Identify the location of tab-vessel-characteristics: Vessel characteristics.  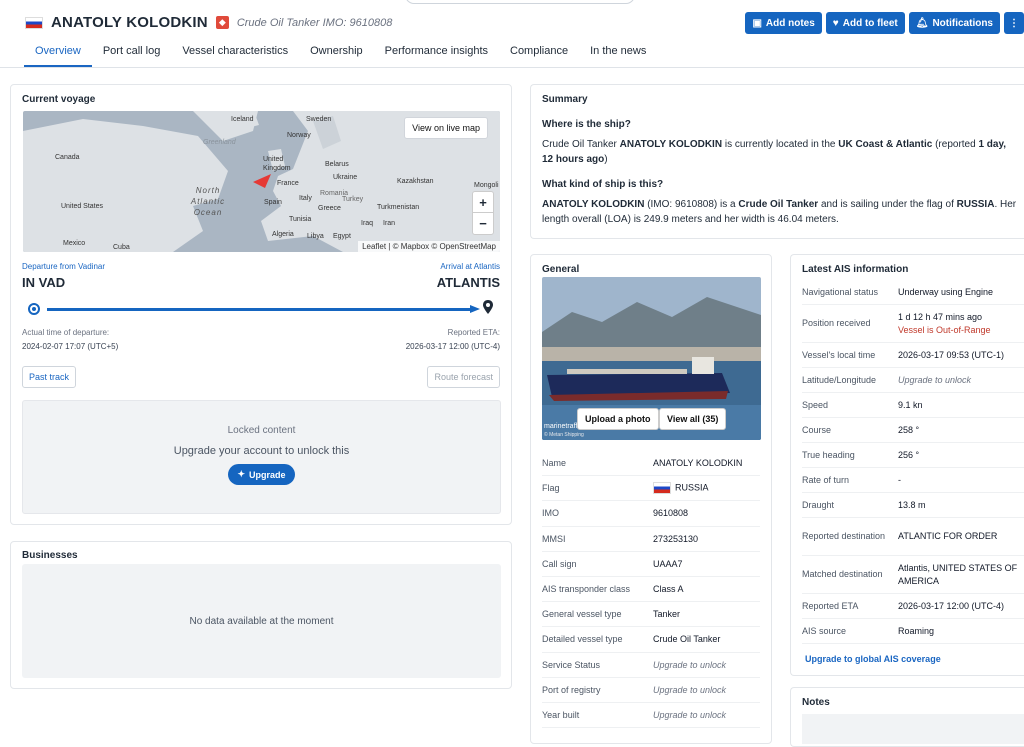
(235, 55).